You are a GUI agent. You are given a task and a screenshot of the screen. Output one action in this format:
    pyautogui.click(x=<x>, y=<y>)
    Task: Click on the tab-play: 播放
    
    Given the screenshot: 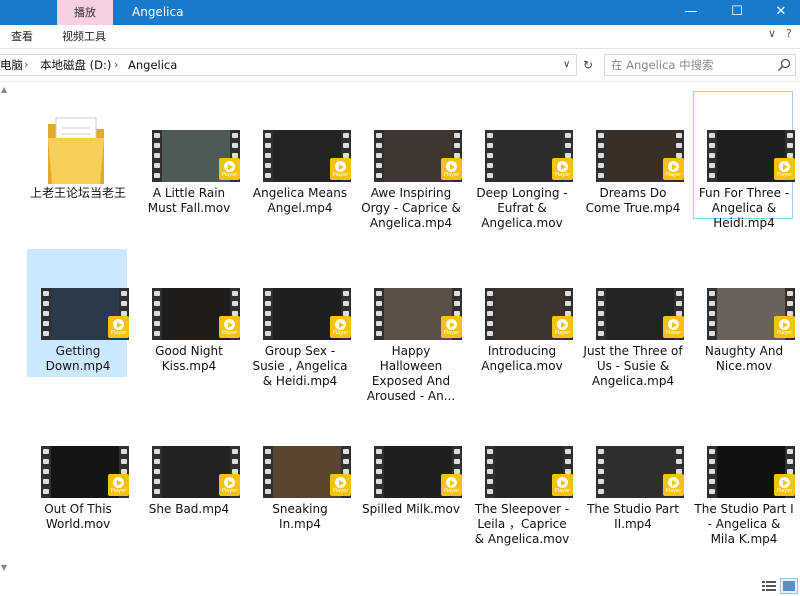 What is the action you would take?
    pyautogui.click(x=85, y=12)
    